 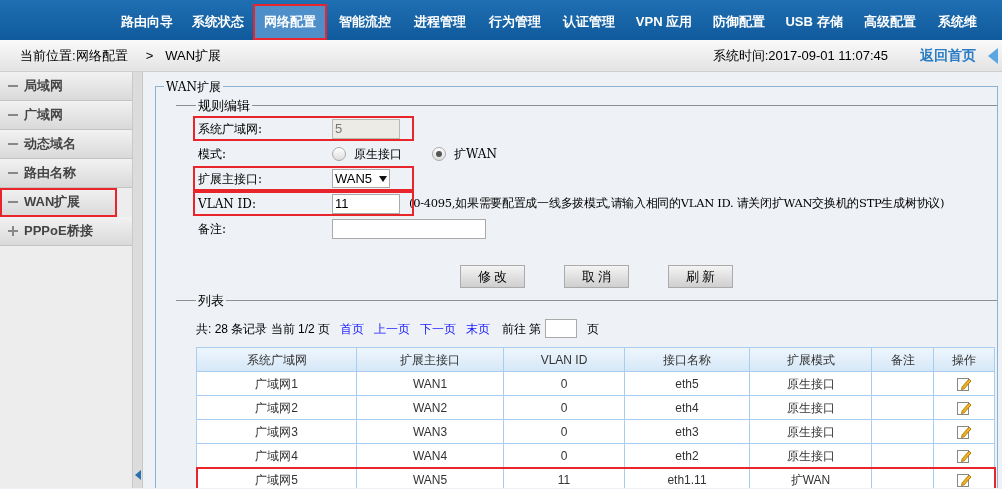 I want to click on table-cell: WAN2, so click(x=430, y=407).